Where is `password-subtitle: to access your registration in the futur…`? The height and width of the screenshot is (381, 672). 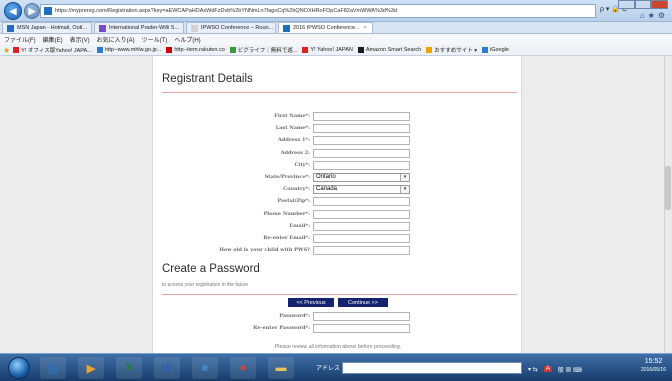
password-subtitle: to access your registration in the futur… is located at coordinates (205, 285).